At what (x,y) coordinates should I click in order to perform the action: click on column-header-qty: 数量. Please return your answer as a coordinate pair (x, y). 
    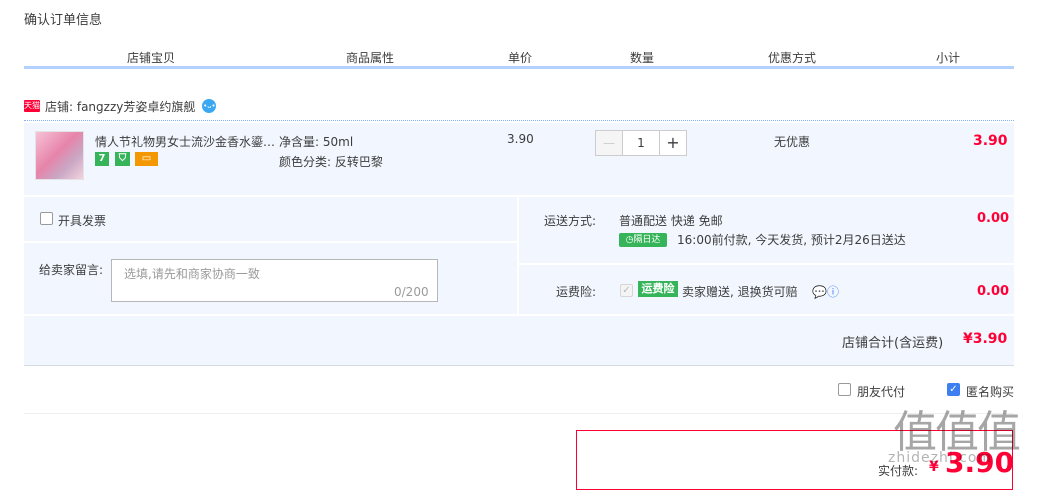
    Looking at the image, I should click on (642, 58).